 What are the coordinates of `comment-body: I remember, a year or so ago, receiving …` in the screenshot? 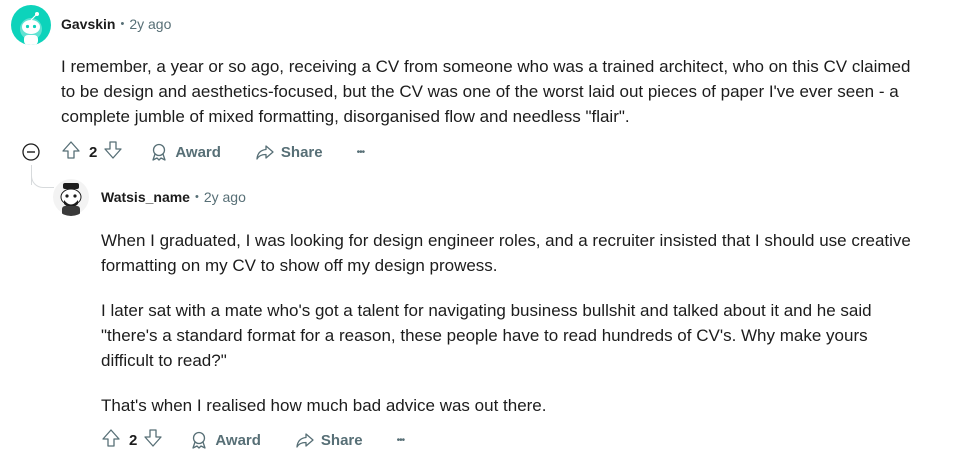 It's located at (491, 91).